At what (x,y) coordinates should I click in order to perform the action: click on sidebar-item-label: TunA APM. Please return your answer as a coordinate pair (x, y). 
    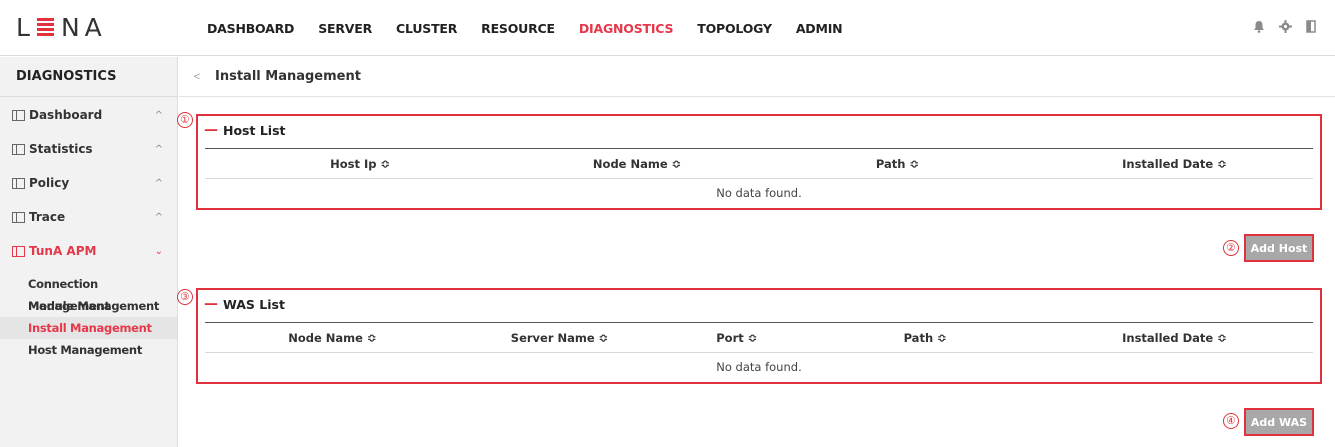
    Looking at the image, I should click on (63, 251).